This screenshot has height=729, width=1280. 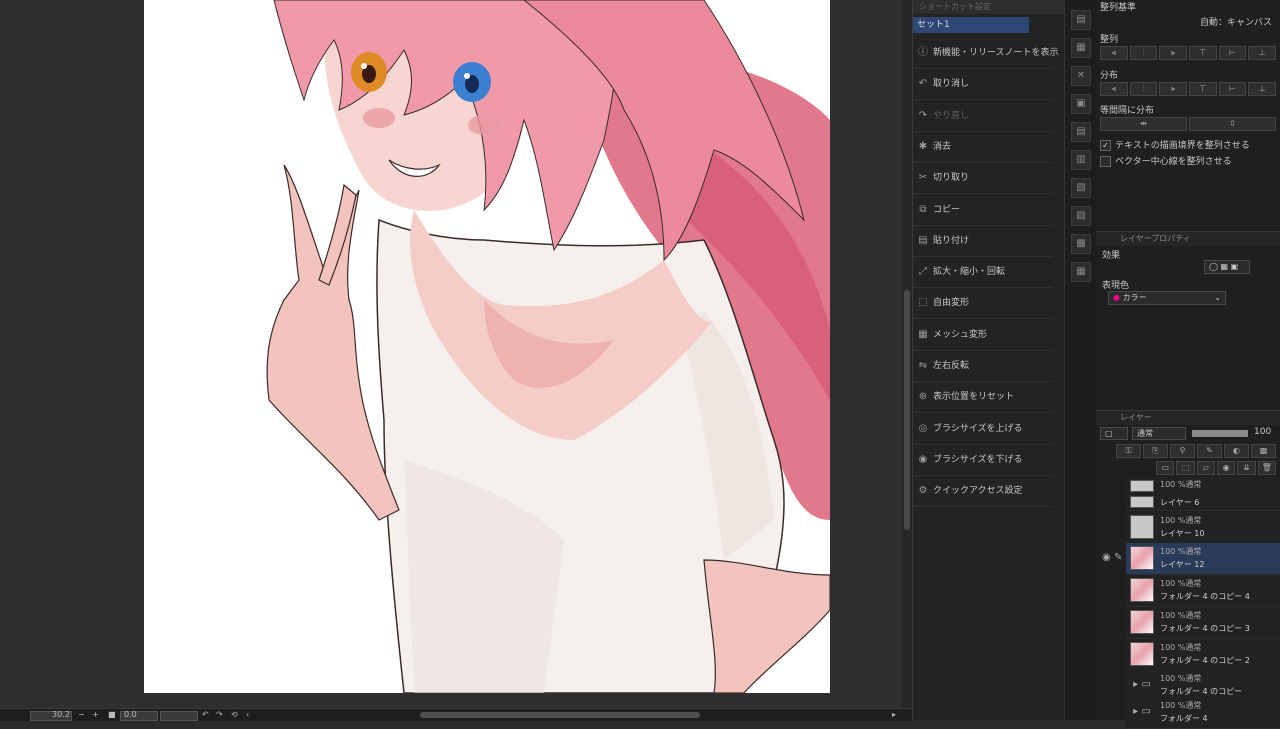 I want to click on new-folder-icon: ▱, so click(x=1205, y=468).